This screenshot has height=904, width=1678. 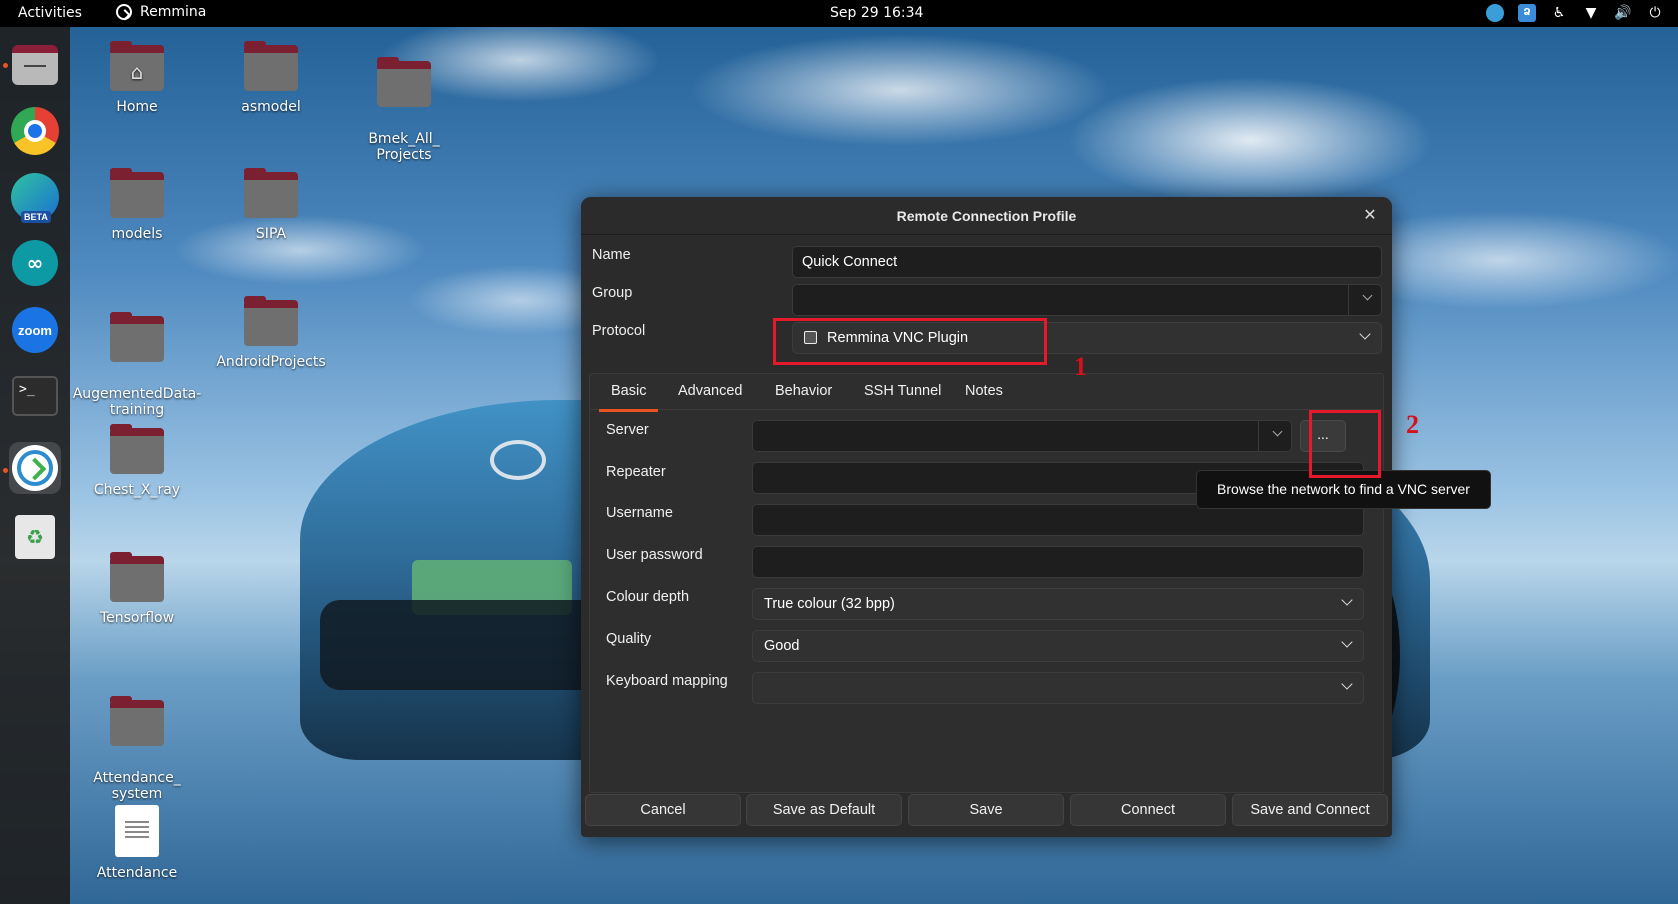 I want to click on user-password-field, so click(x=1058, y=562).